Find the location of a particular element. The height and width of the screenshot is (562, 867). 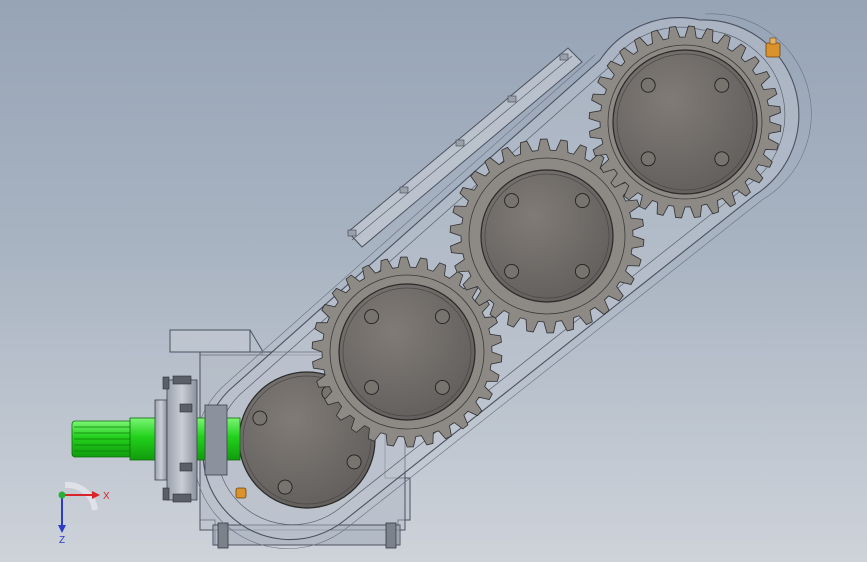

idler-gear-2-hub is located at coordinates (547, 236).